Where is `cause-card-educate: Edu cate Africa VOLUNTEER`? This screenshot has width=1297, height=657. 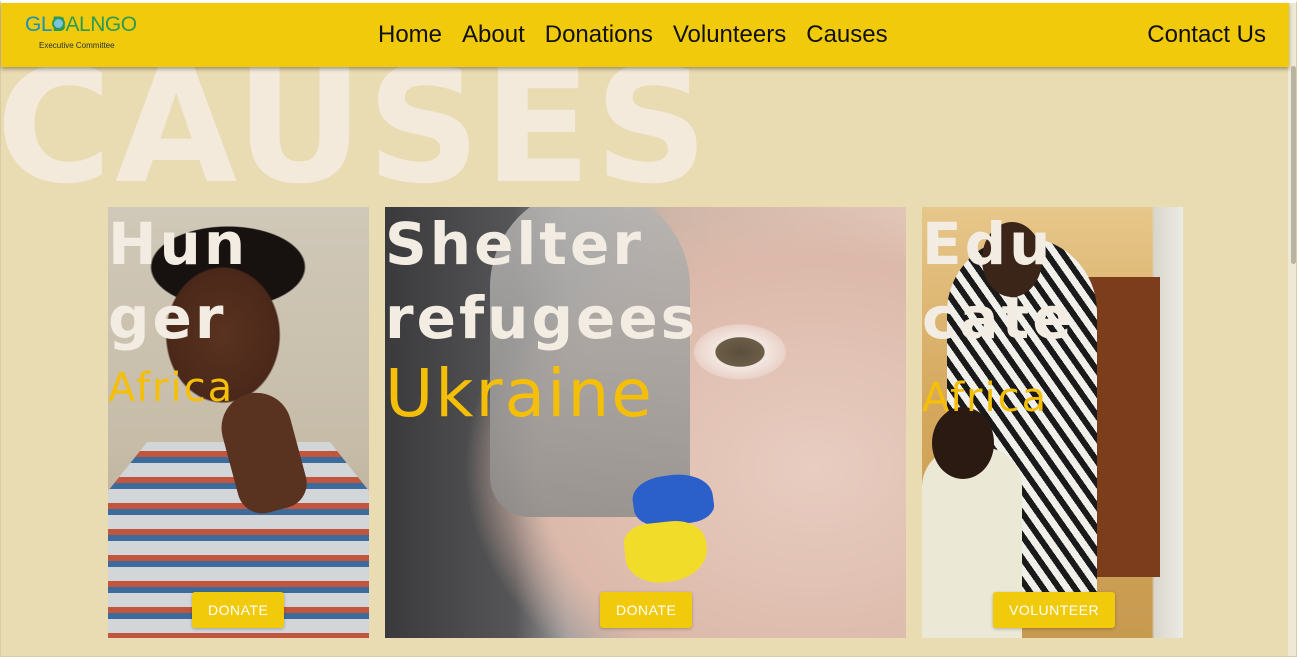 cause-card-educate: Edu cate Africa VOLUNTEER is located at coordinates (1052, 422).